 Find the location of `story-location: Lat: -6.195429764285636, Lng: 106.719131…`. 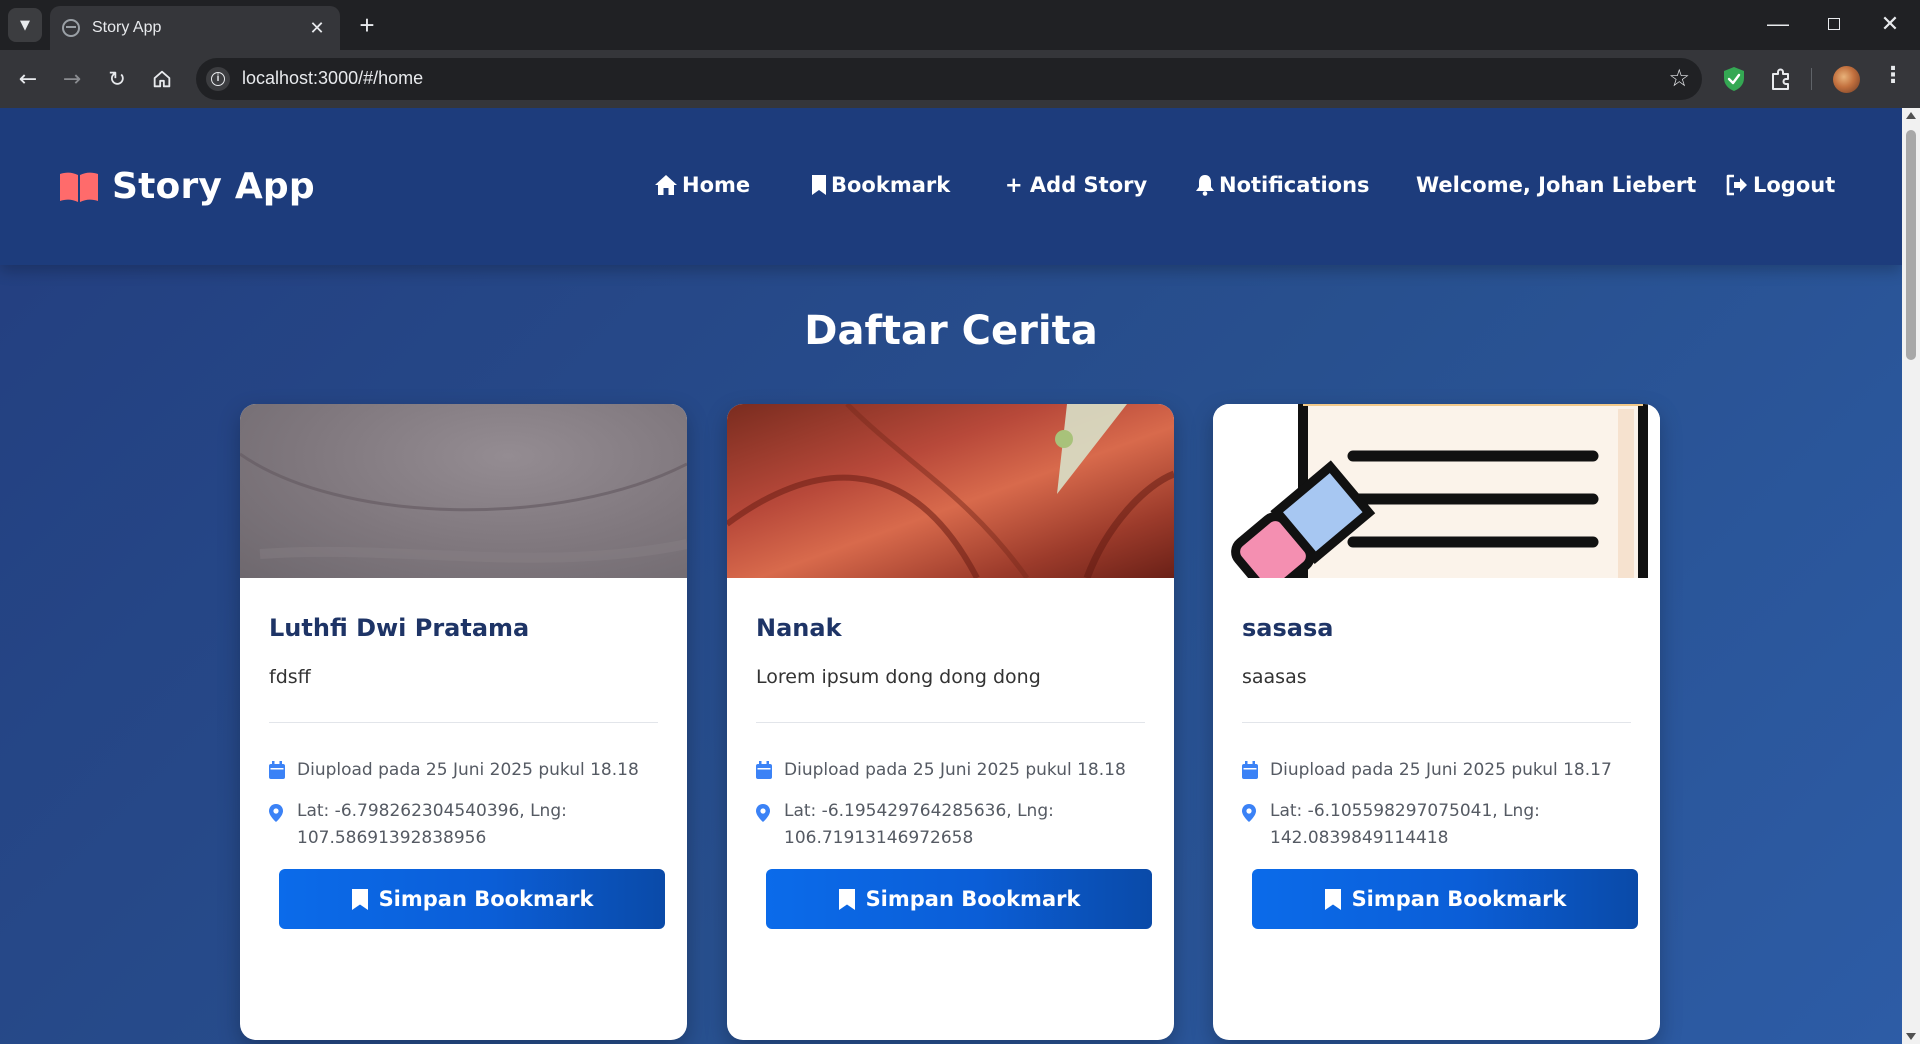

story-location: Lat: -6.195429764285636, Lng: 106.719131… is located at coordinates (921, 825).